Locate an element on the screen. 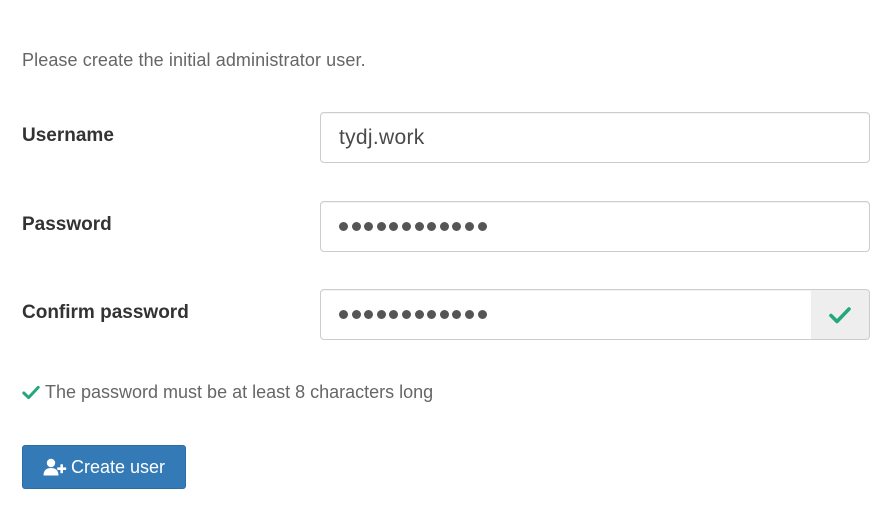 This screenshot has width=893, height=527. password-label: Password is located at coordinates (67, 224).